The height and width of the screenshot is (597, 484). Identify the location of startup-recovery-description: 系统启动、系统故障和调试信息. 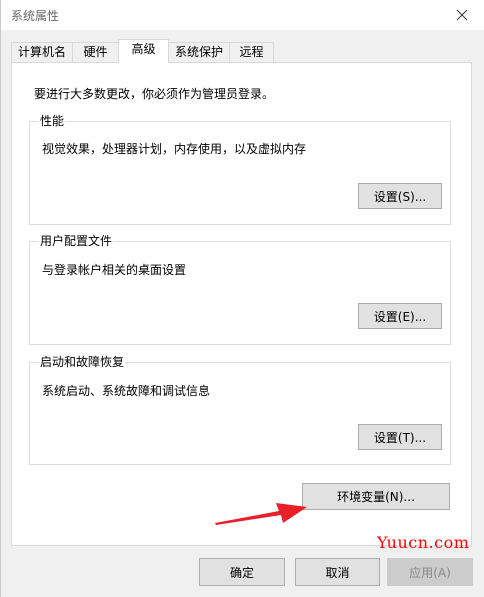
(126, 391).